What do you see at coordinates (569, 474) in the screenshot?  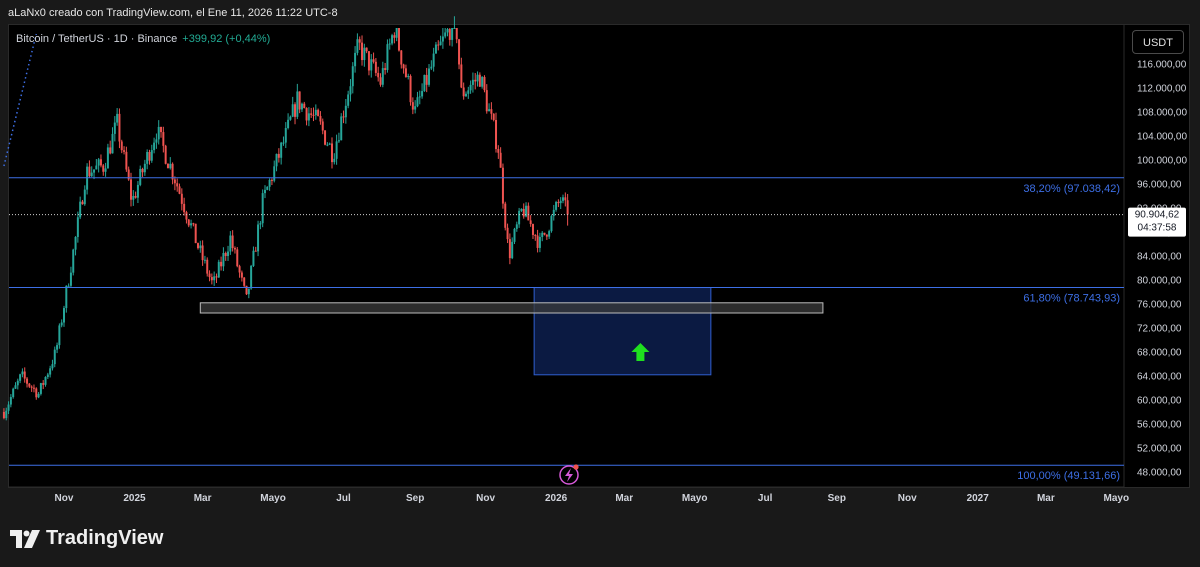 I see `lightning-event-icon` at bounding box center [569, 474].